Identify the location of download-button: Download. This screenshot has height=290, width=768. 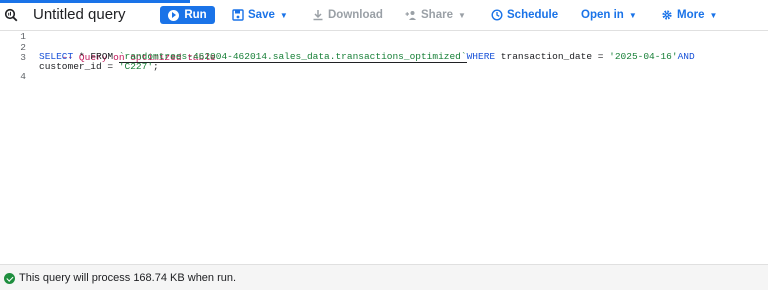
(347, 15).